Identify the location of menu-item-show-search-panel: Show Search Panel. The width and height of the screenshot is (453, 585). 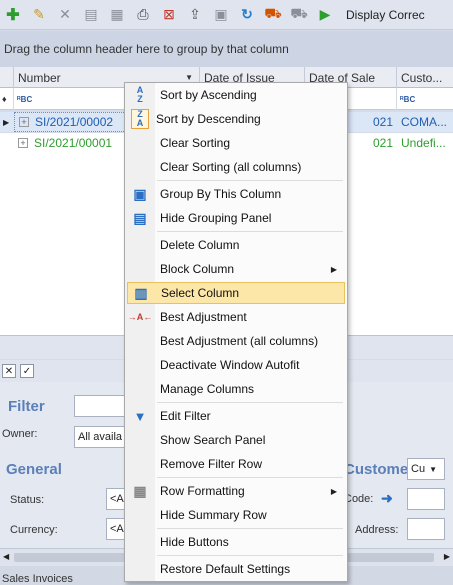
(236, 440).